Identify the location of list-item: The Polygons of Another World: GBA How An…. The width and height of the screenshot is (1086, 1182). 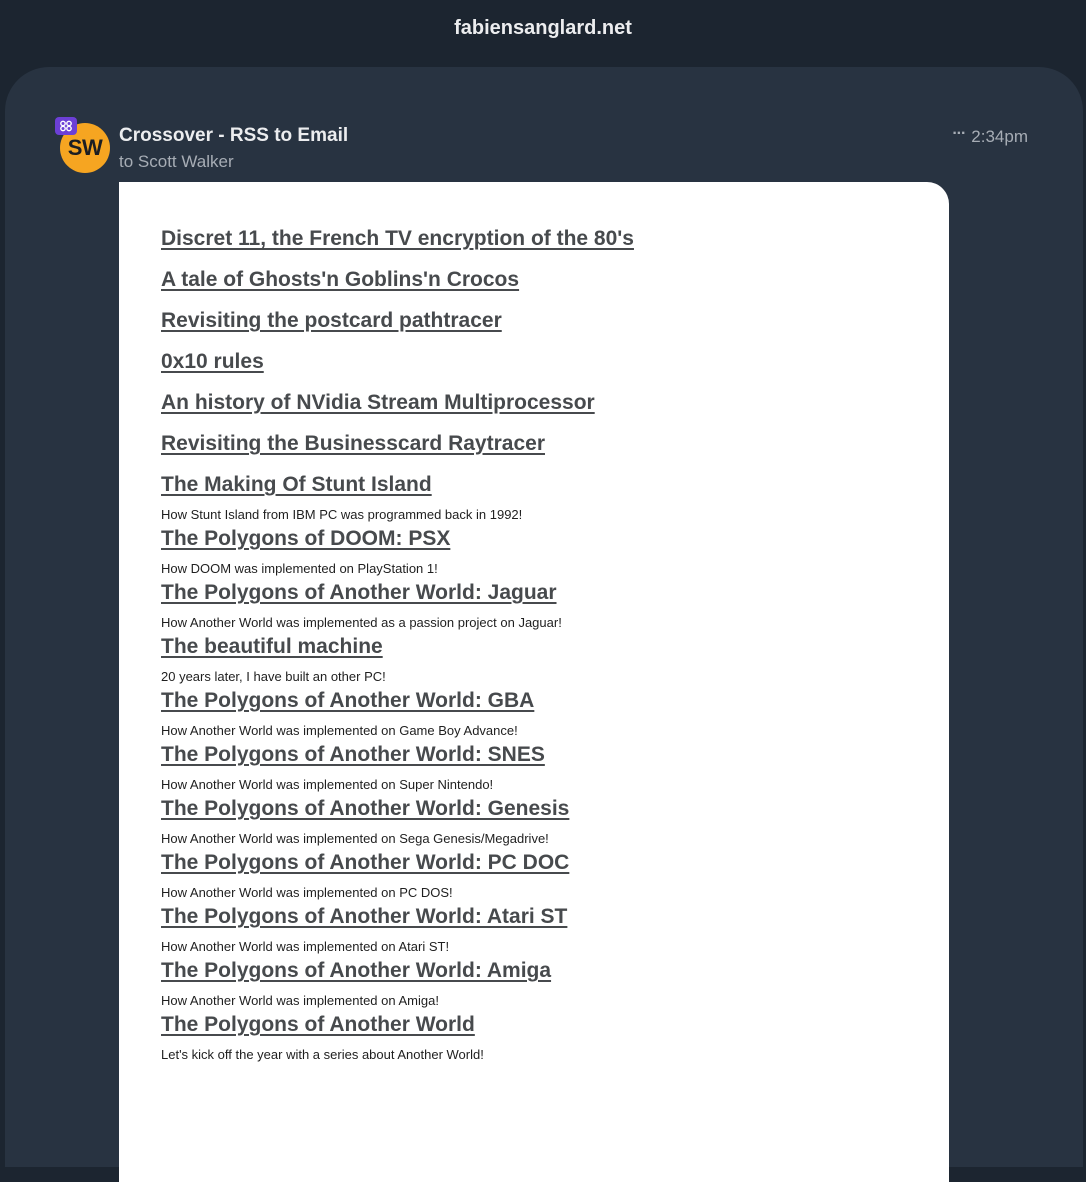
(555, 713).